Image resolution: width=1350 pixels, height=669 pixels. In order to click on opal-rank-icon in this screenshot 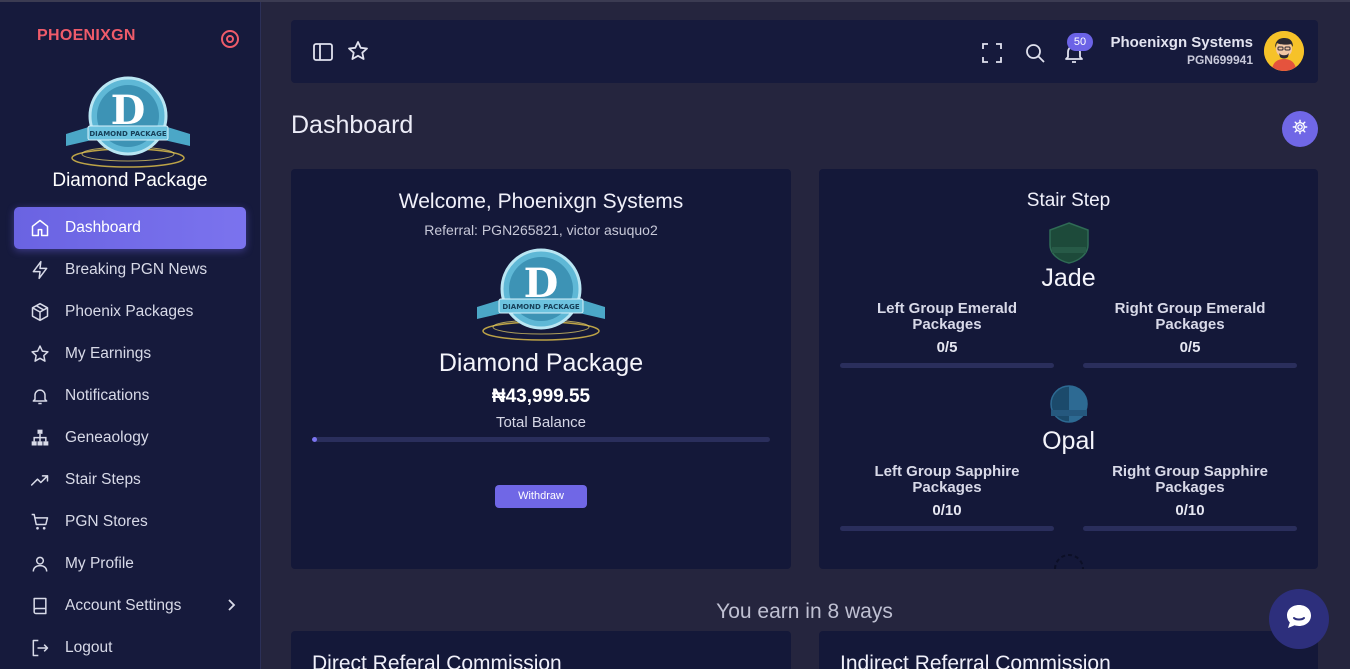, I will do `click(1069, 406)`.